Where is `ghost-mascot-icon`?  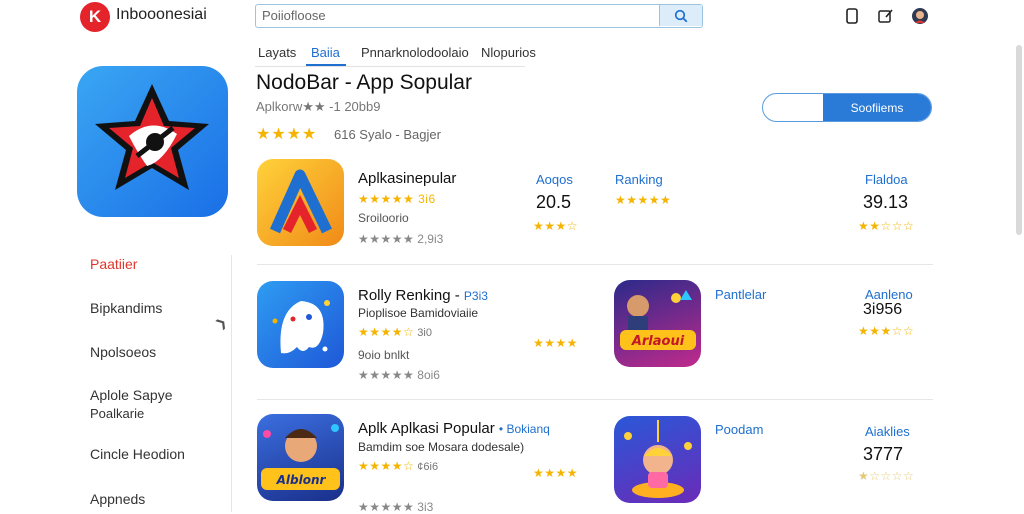 ghost-mascot-icon is located at coordinates (301, 327).